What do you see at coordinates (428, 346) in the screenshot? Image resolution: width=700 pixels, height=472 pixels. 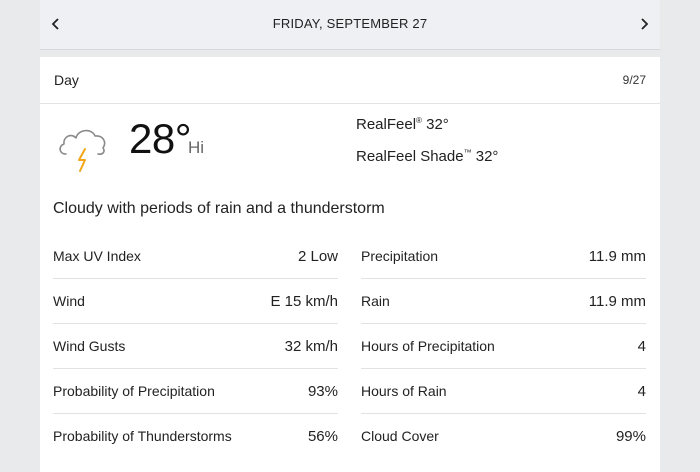 I see `detail-label: Hours of Precipitation` at bounding box center [428, 346].